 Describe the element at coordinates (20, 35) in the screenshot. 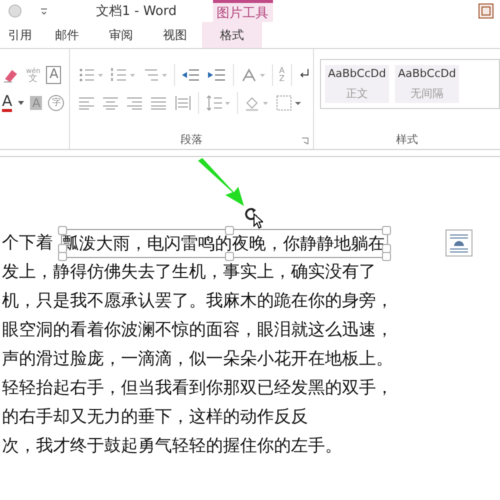

I see `ribbon-tab: 引用` at that location.